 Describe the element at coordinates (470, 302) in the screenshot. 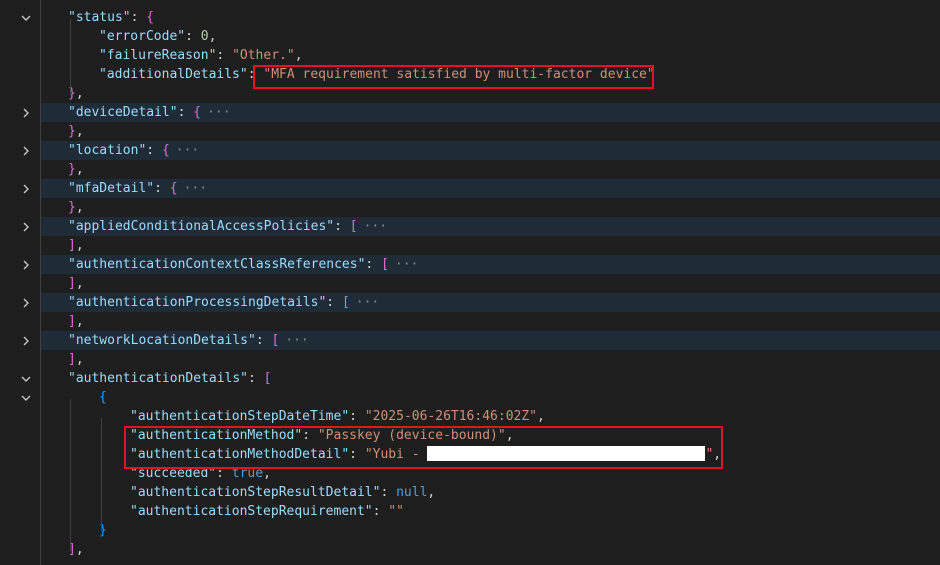

I see `code-line: "authenticationProcessingDetails": [···` at that location.